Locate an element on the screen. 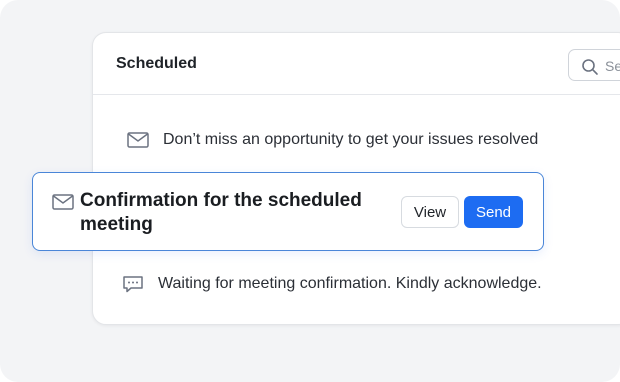 This screenshot has height=382, width=620. view-button: View is located at coordinates (430, 212).